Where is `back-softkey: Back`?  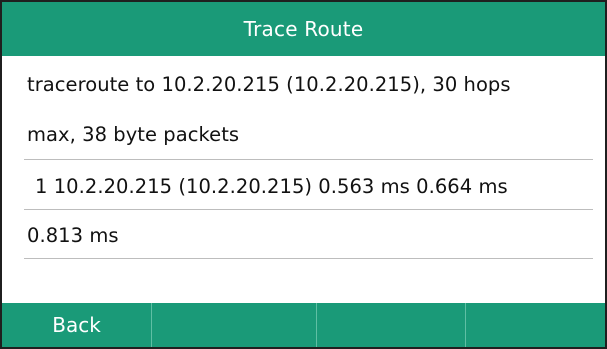 back-softkey: Back is located at coordinates (76, 325).